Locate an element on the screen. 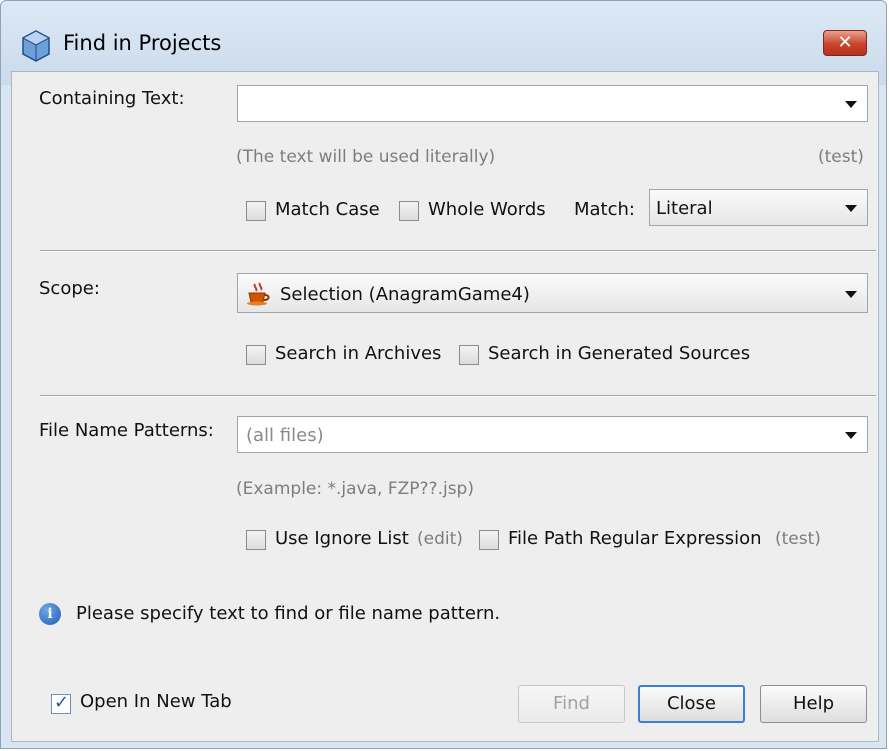  open-new-tab-checkbox is located at coordinates (61, 703).